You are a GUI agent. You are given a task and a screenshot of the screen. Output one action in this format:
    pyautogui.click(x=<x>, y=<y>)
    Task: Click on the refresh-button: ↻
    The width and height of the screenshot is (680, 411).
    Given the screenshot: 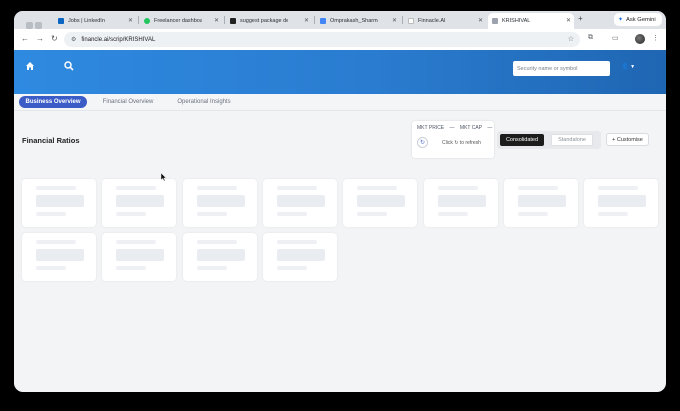 What is the action you would take?
    pyautogui.click(x=422, y=142)
    